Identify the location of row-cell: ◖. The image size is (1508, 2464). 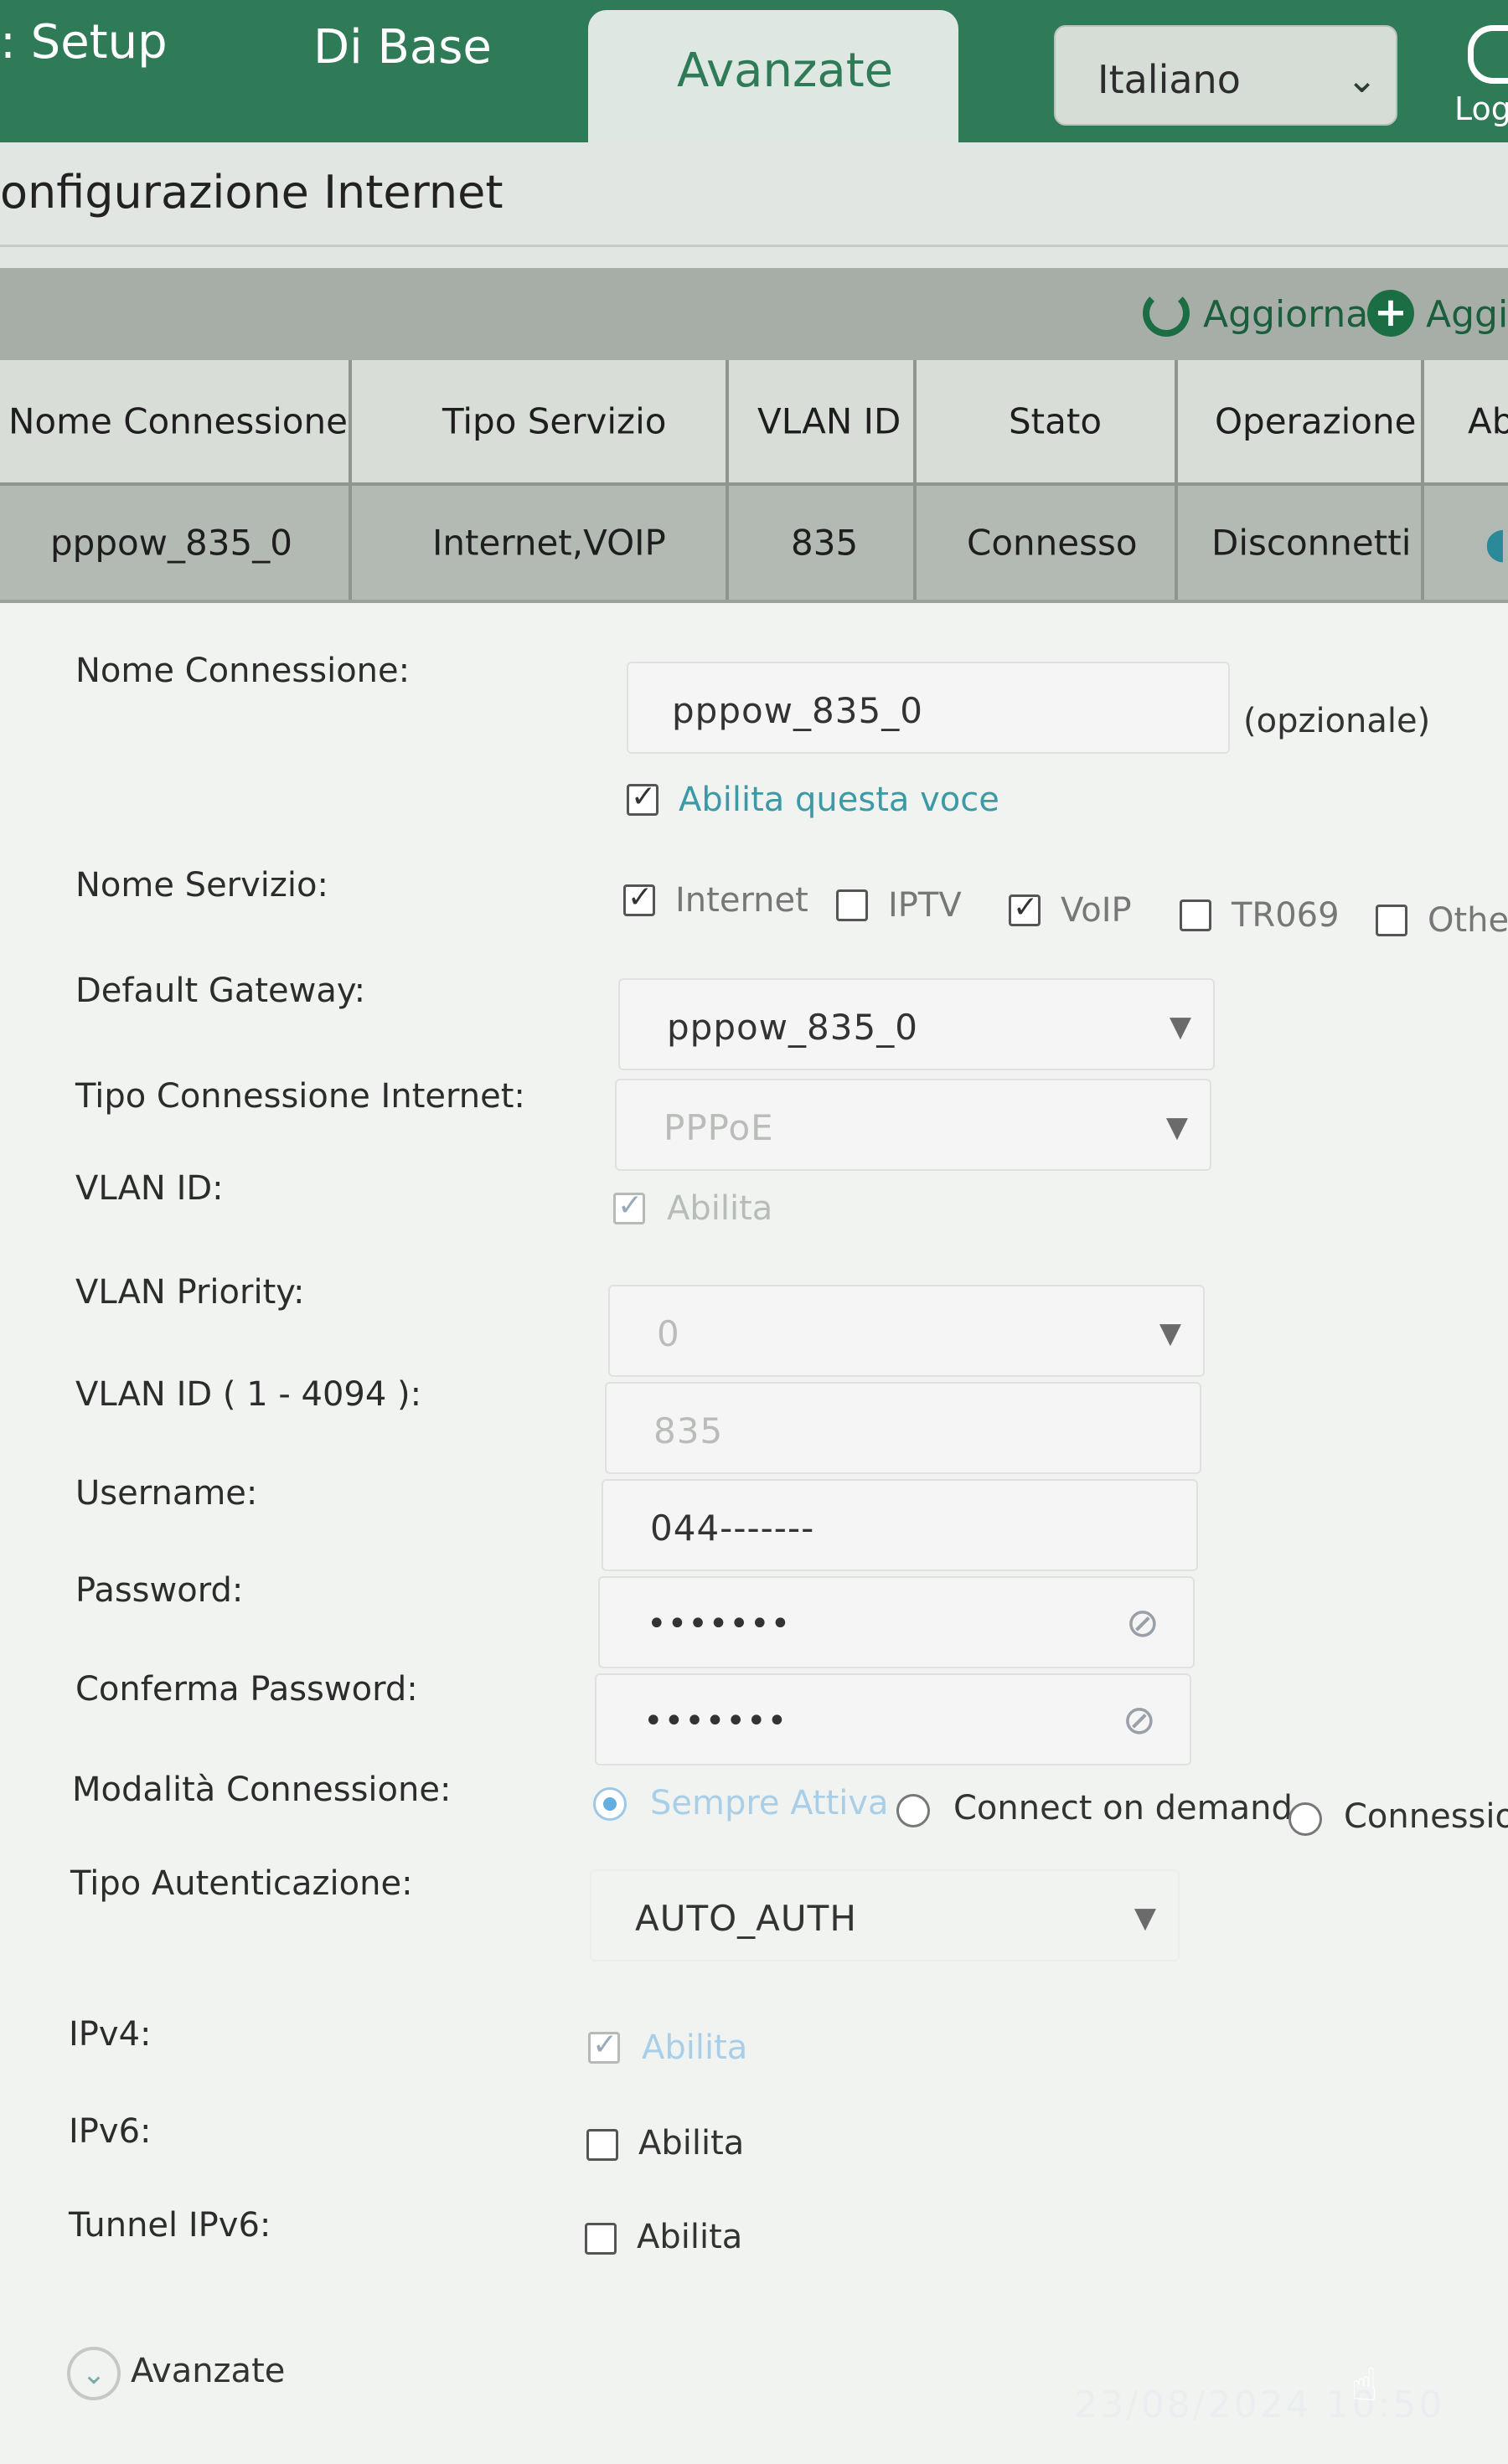
(1466, 543).